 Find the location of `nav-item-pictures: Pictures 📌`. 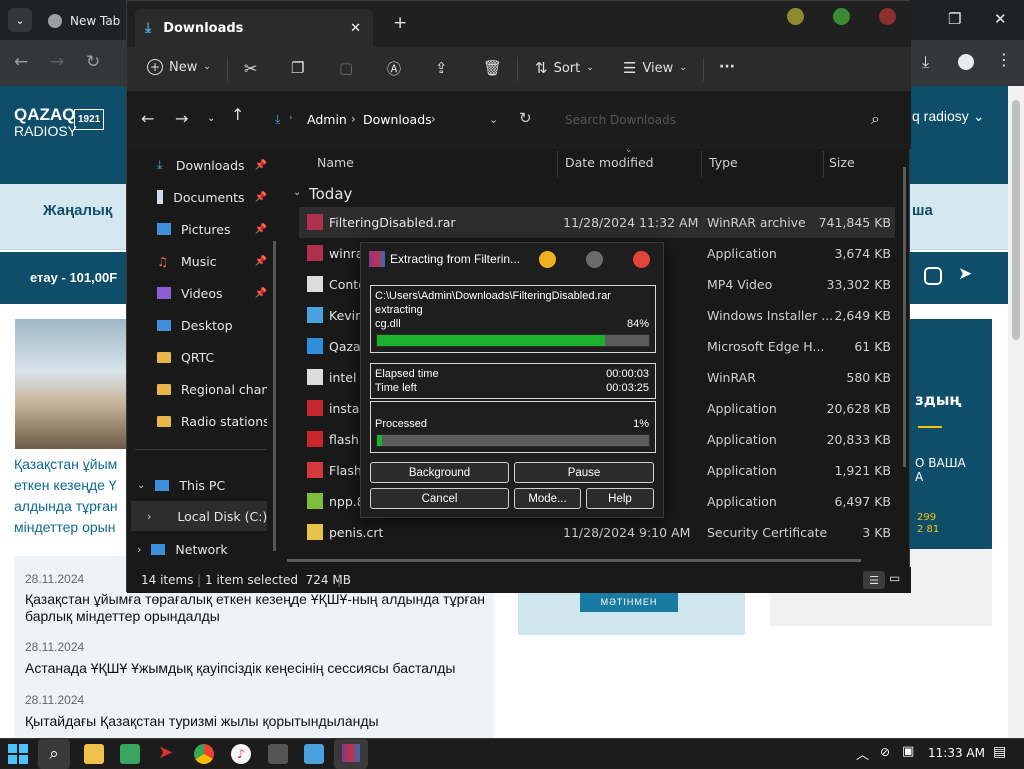

nav-item-pictures: Pictures 📌 is located at coordinates (212, 229).